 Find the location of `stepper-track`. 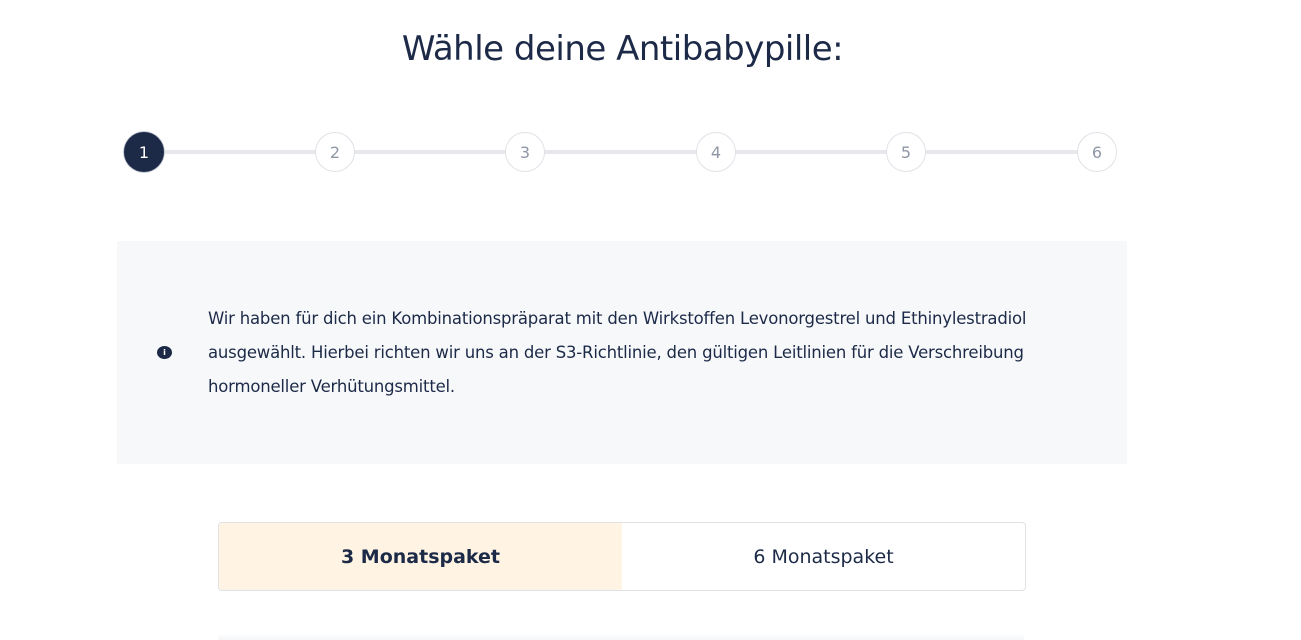

stepper-track is located at coordinates (620, 152).